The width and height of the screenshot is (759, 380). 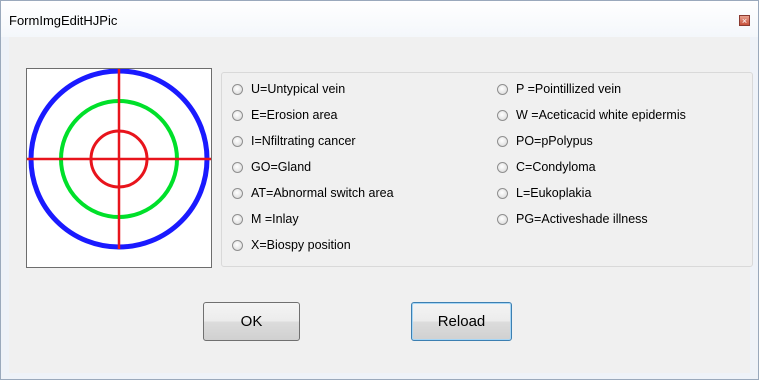 I want to click on radio-option: PG=Activeshade illness, so click(x=572, y=219).